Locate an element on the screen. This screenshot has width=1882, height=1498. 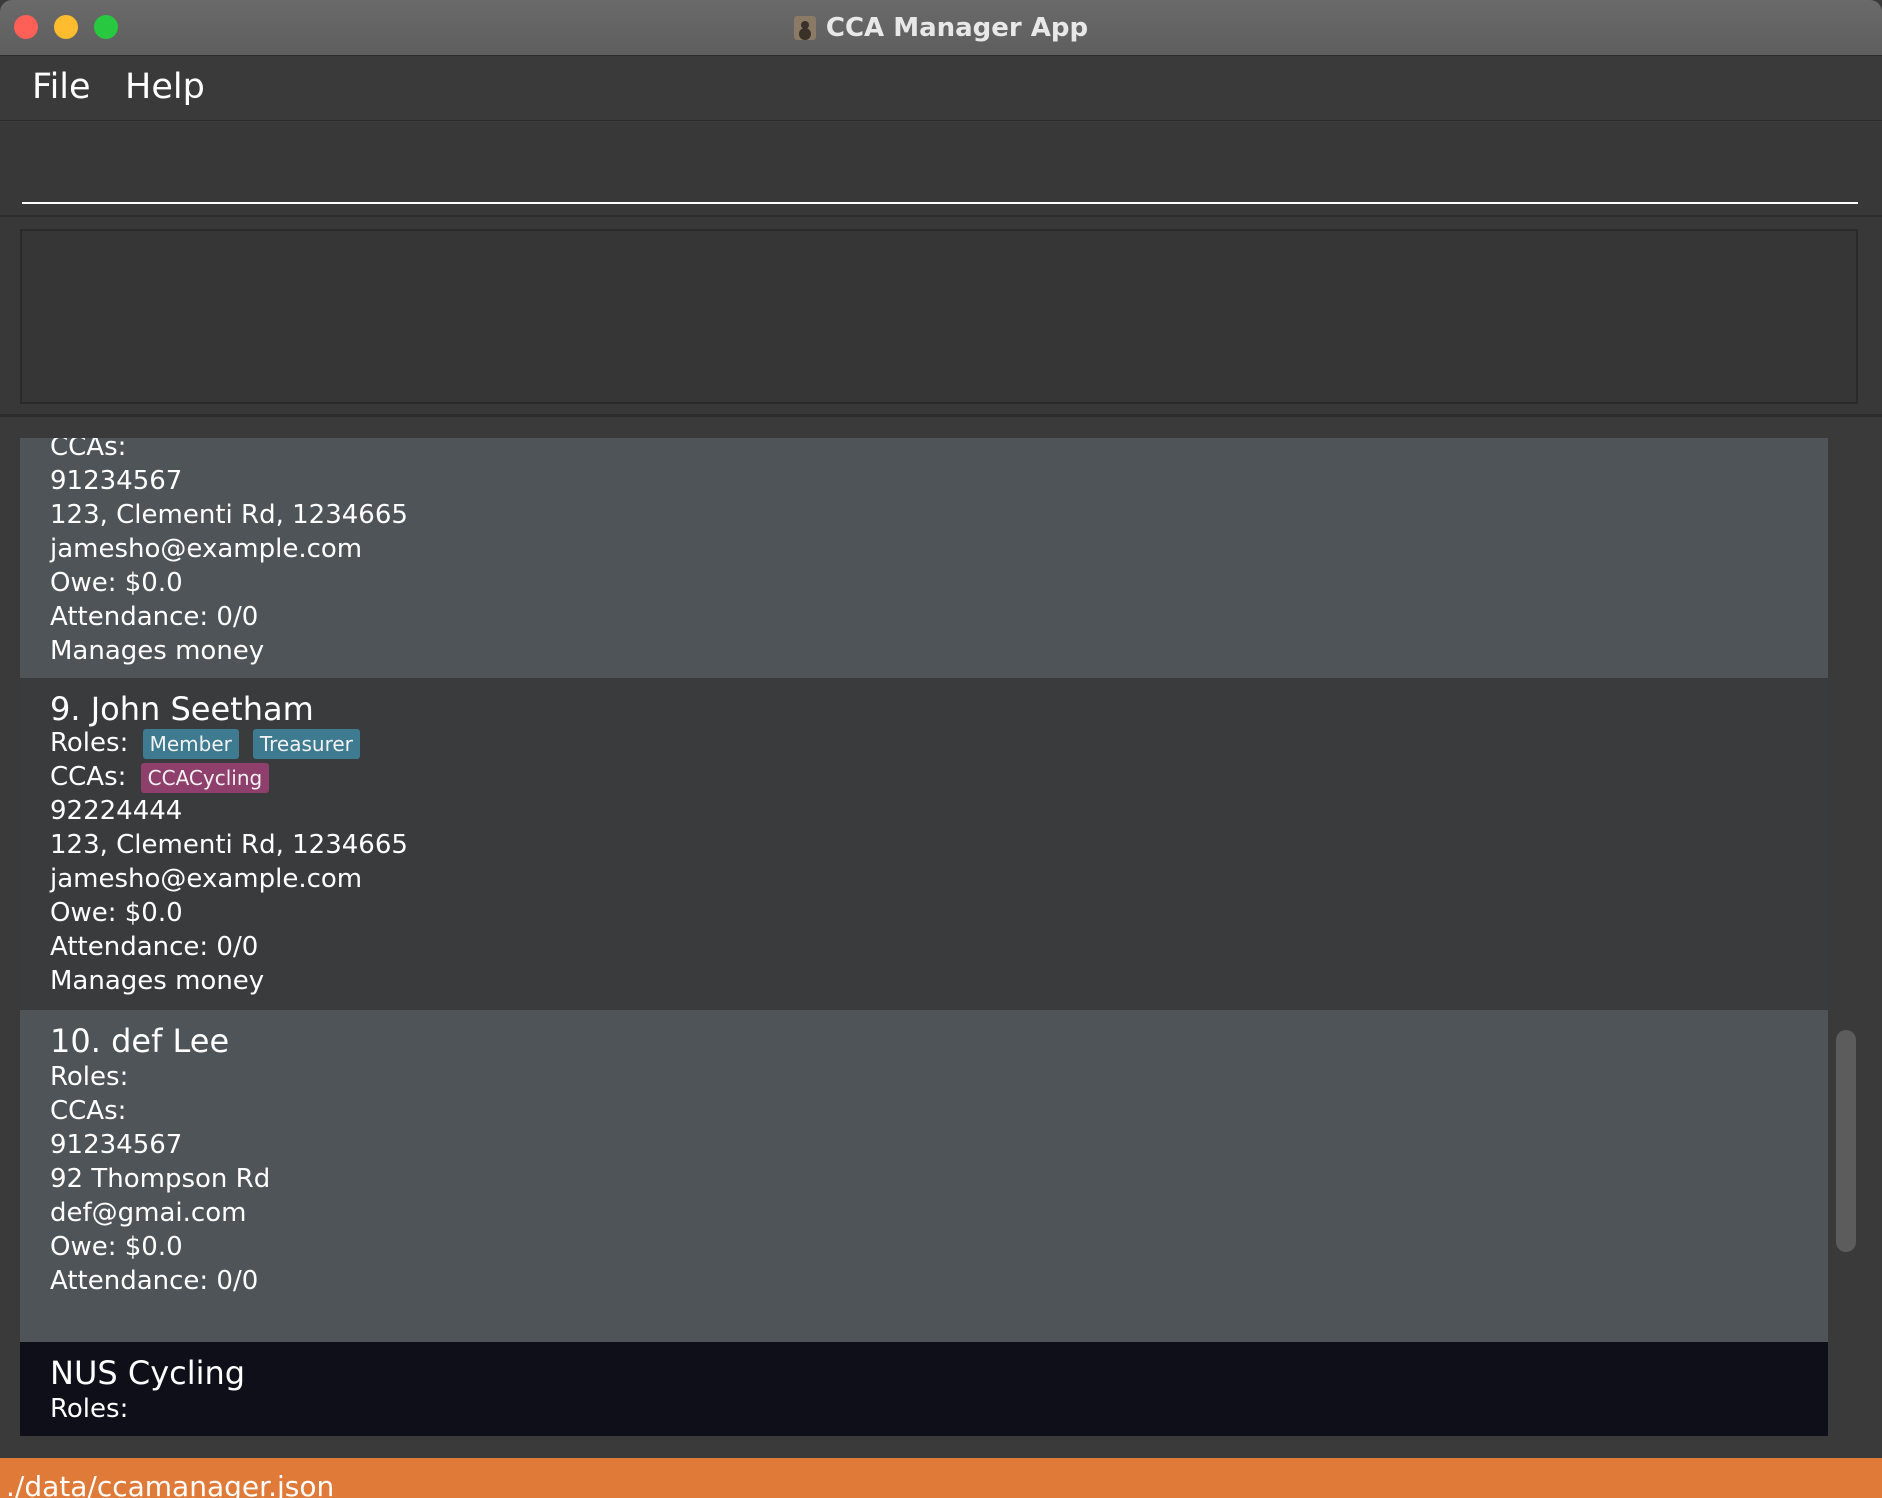
roles-row: Roles: Member Treasurer is located at coordinates (205, 743).